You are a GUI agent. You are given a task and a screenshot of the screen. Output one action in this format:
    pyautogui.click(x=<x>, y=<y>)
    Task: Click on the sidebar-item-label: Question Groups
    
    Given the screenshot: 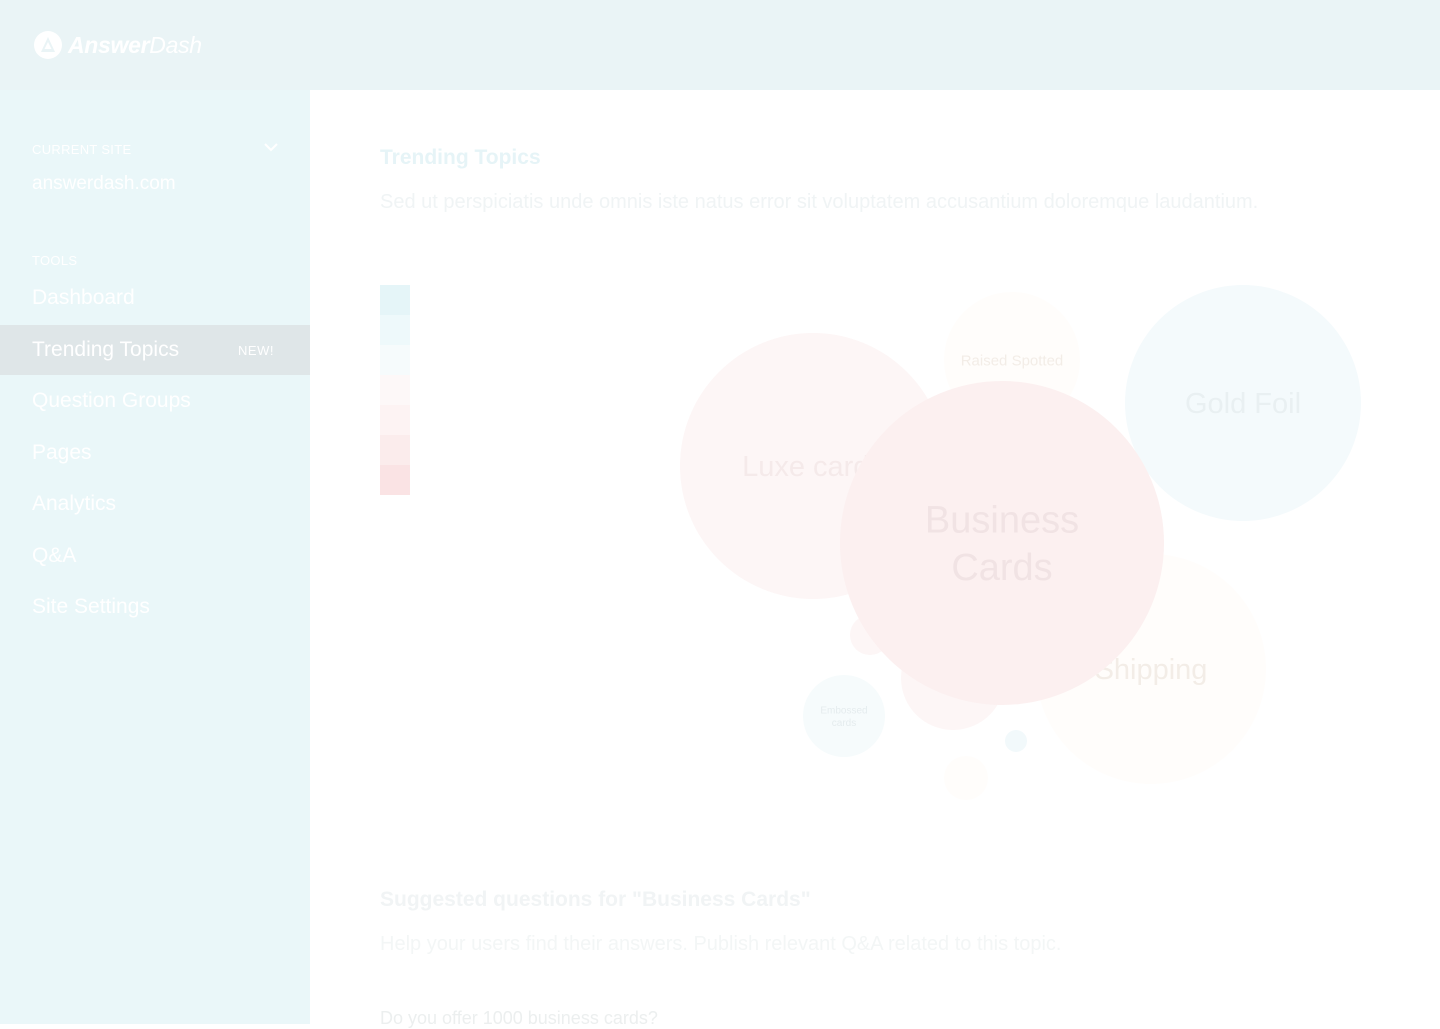 What is the action you would take?
    pyautogui.click(x=111, y=400)
    